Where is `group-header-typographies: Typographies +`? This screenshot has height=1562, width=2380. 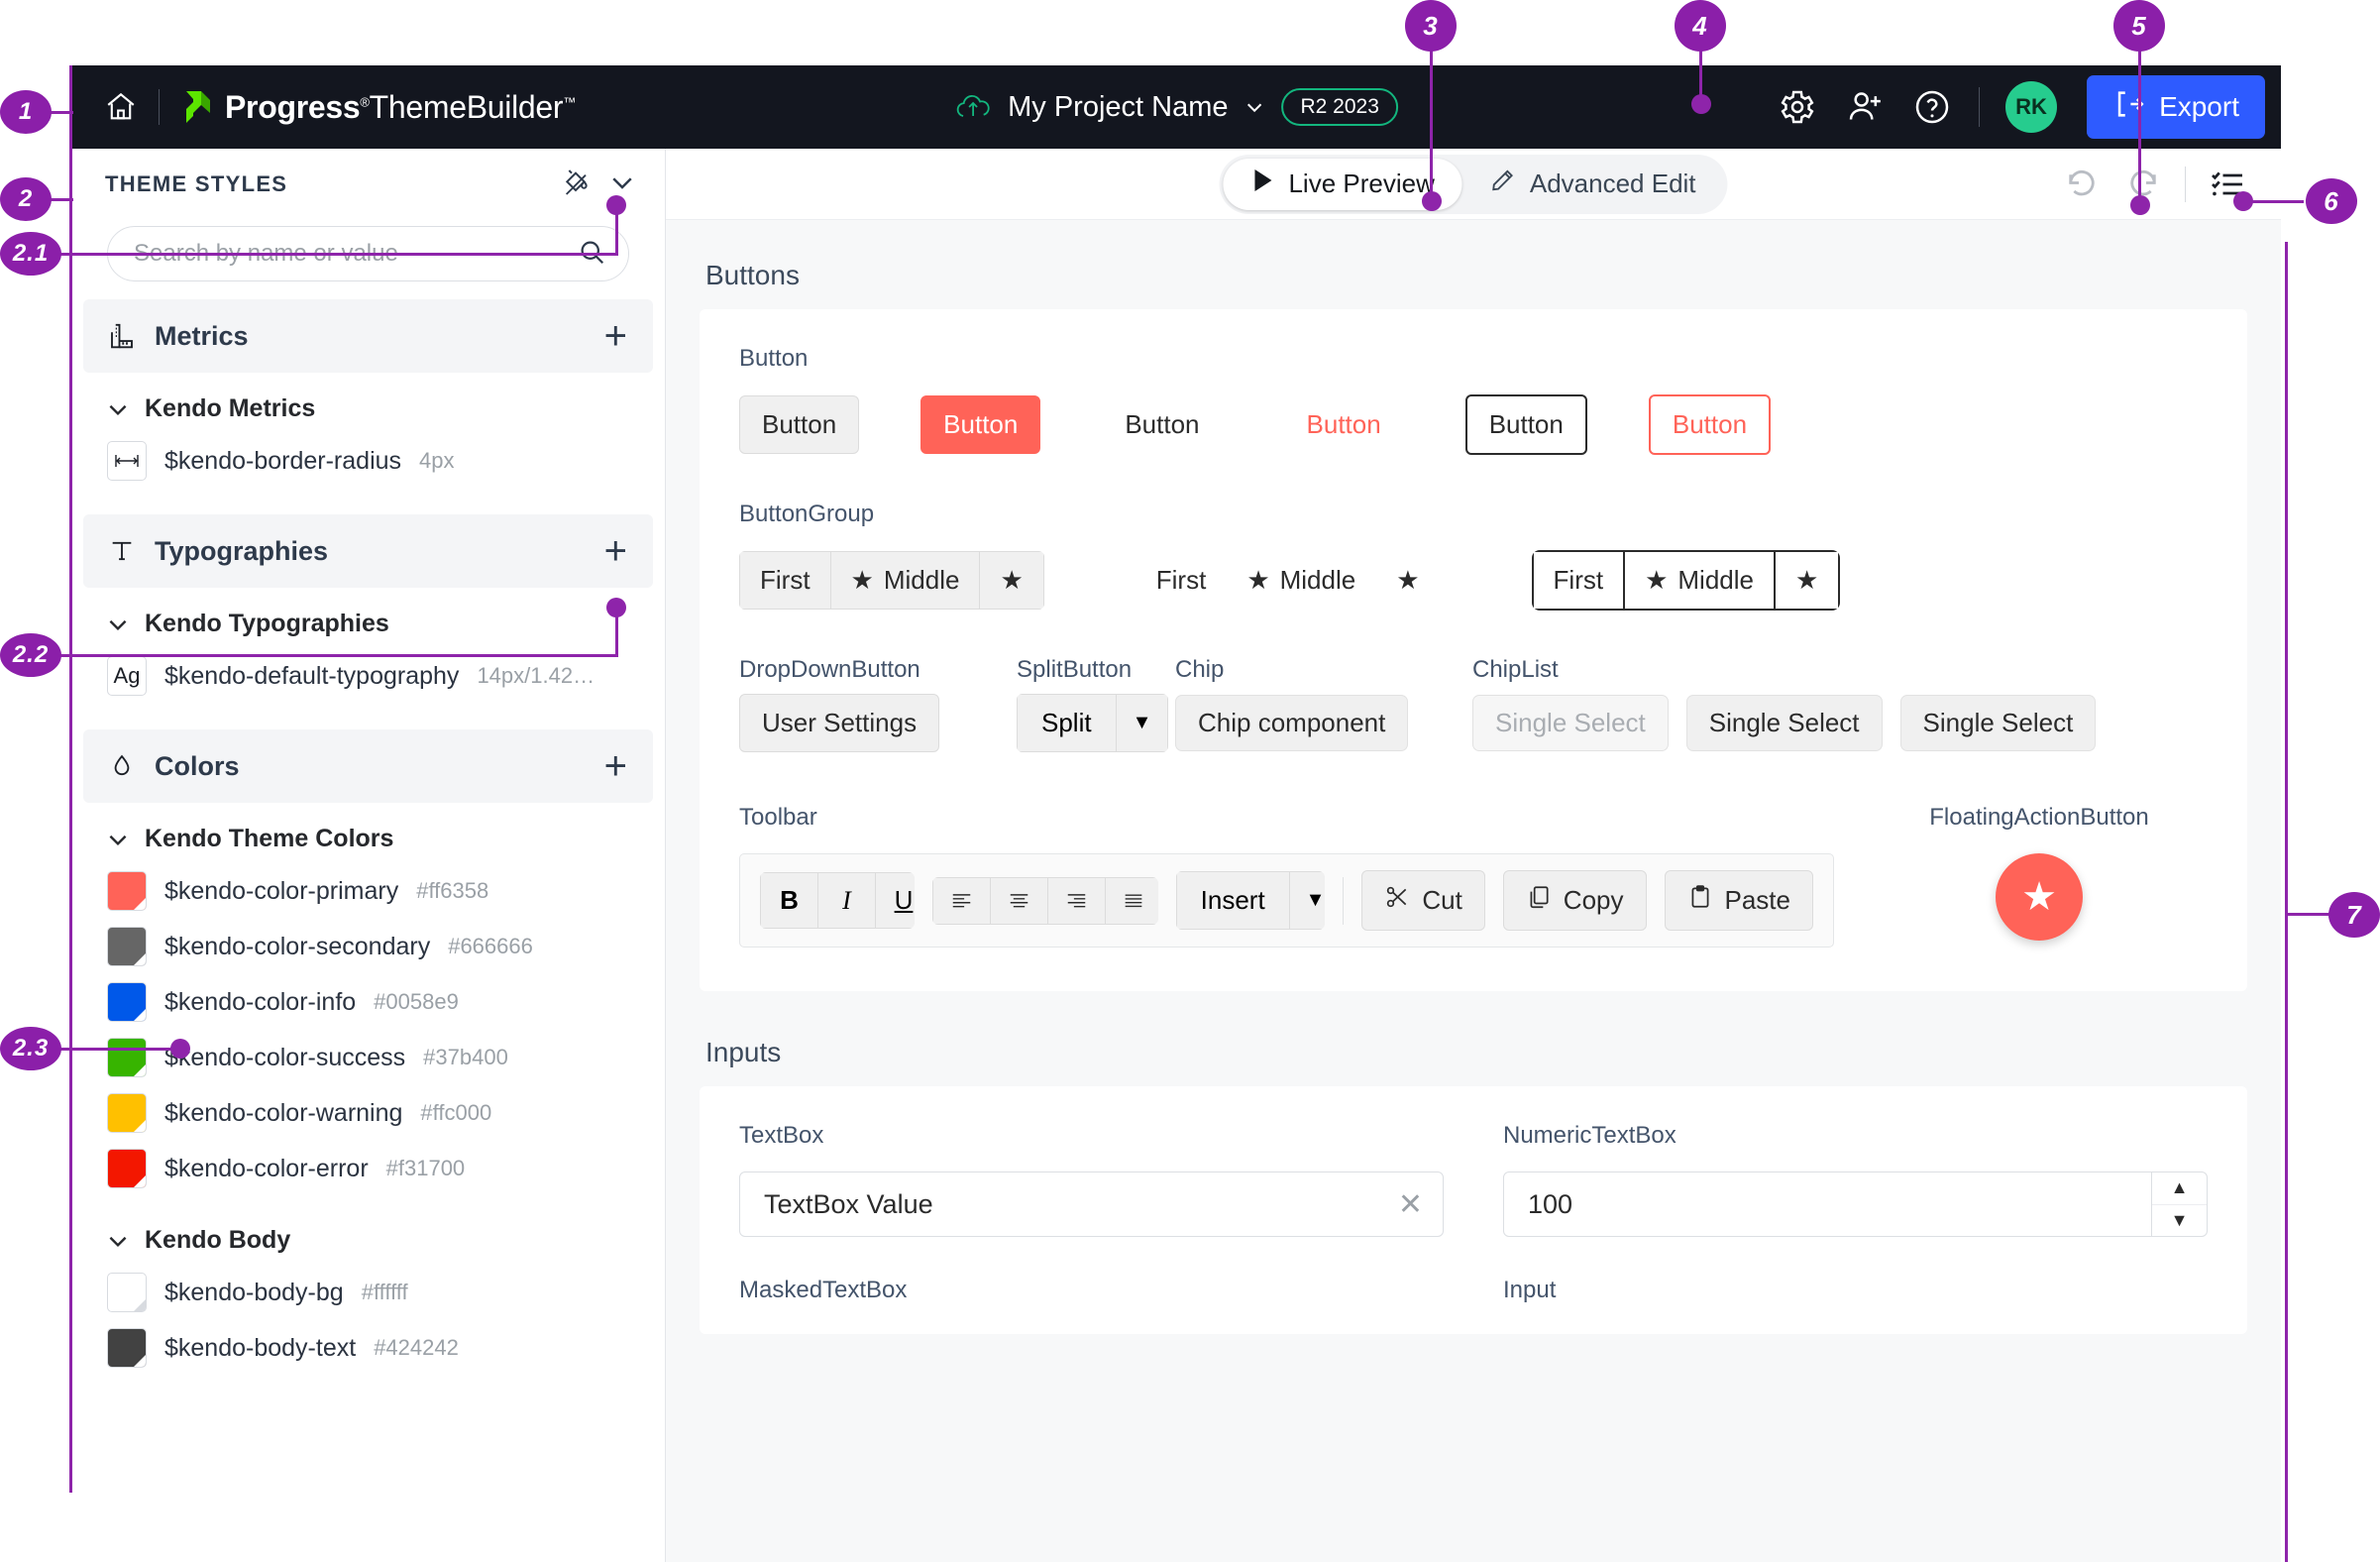
group-header-typographies: Typographies + is located at coordinates (368, 551).